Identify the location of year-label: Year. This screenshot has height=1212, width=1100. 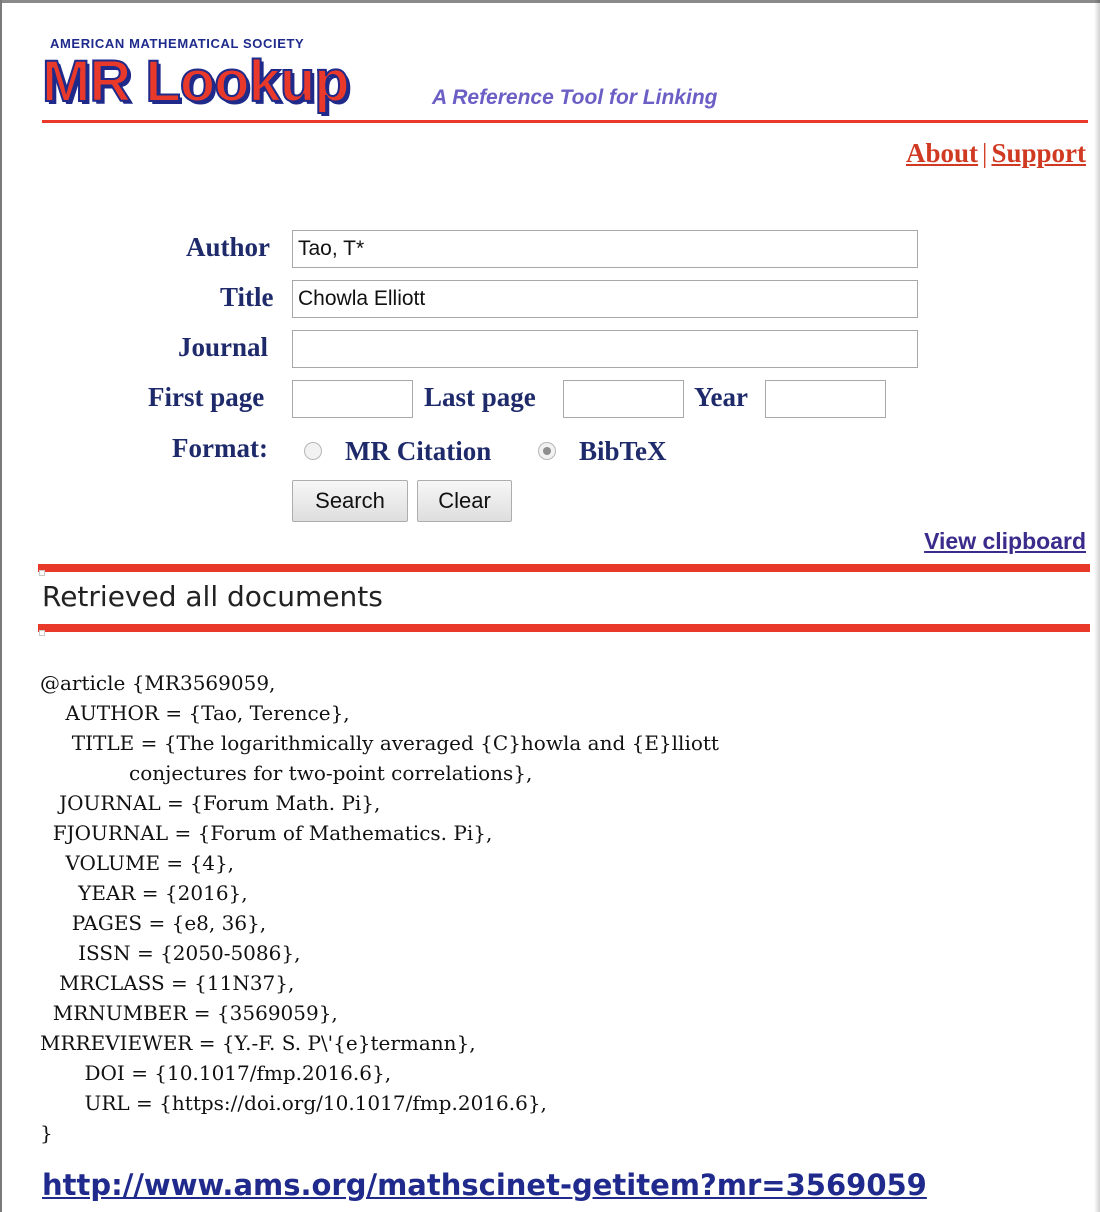
(721, 397).